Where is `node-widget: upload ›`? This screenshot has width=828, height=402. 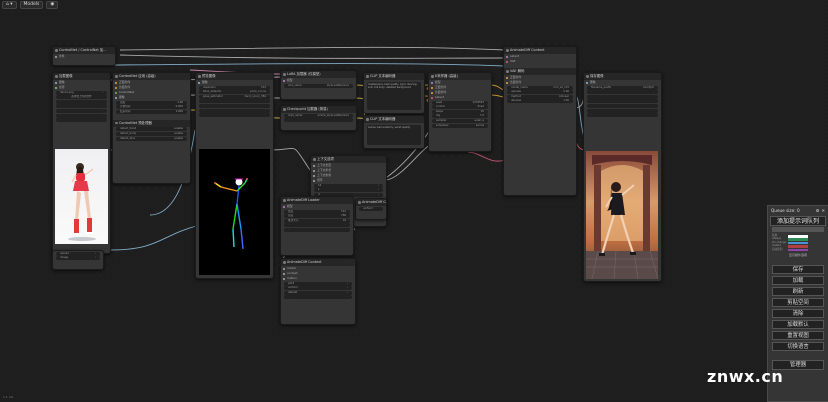
node-widget: upload › is located at coordinates (78, 253).